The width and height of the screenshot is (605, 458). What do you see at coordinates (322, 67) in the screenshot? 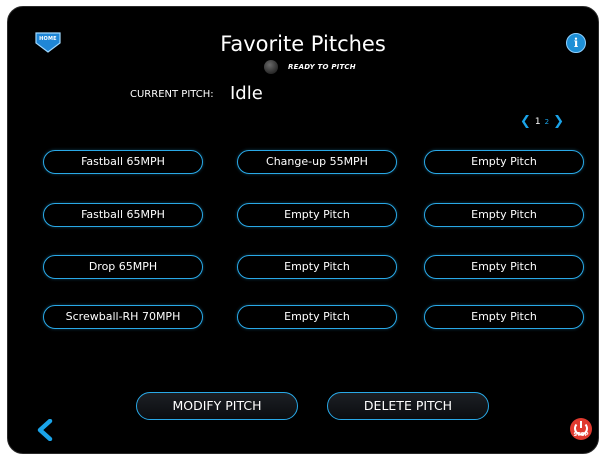
I see `status-text: READY TO PITCH` at bounding box center [322, 67].